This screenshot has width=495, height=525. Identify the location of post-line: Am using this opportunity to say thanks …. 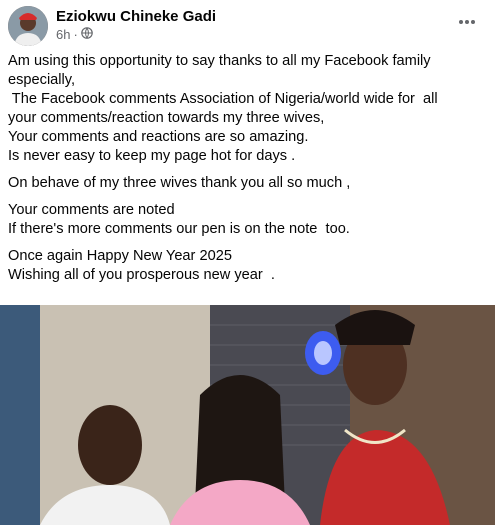
(219, 61).